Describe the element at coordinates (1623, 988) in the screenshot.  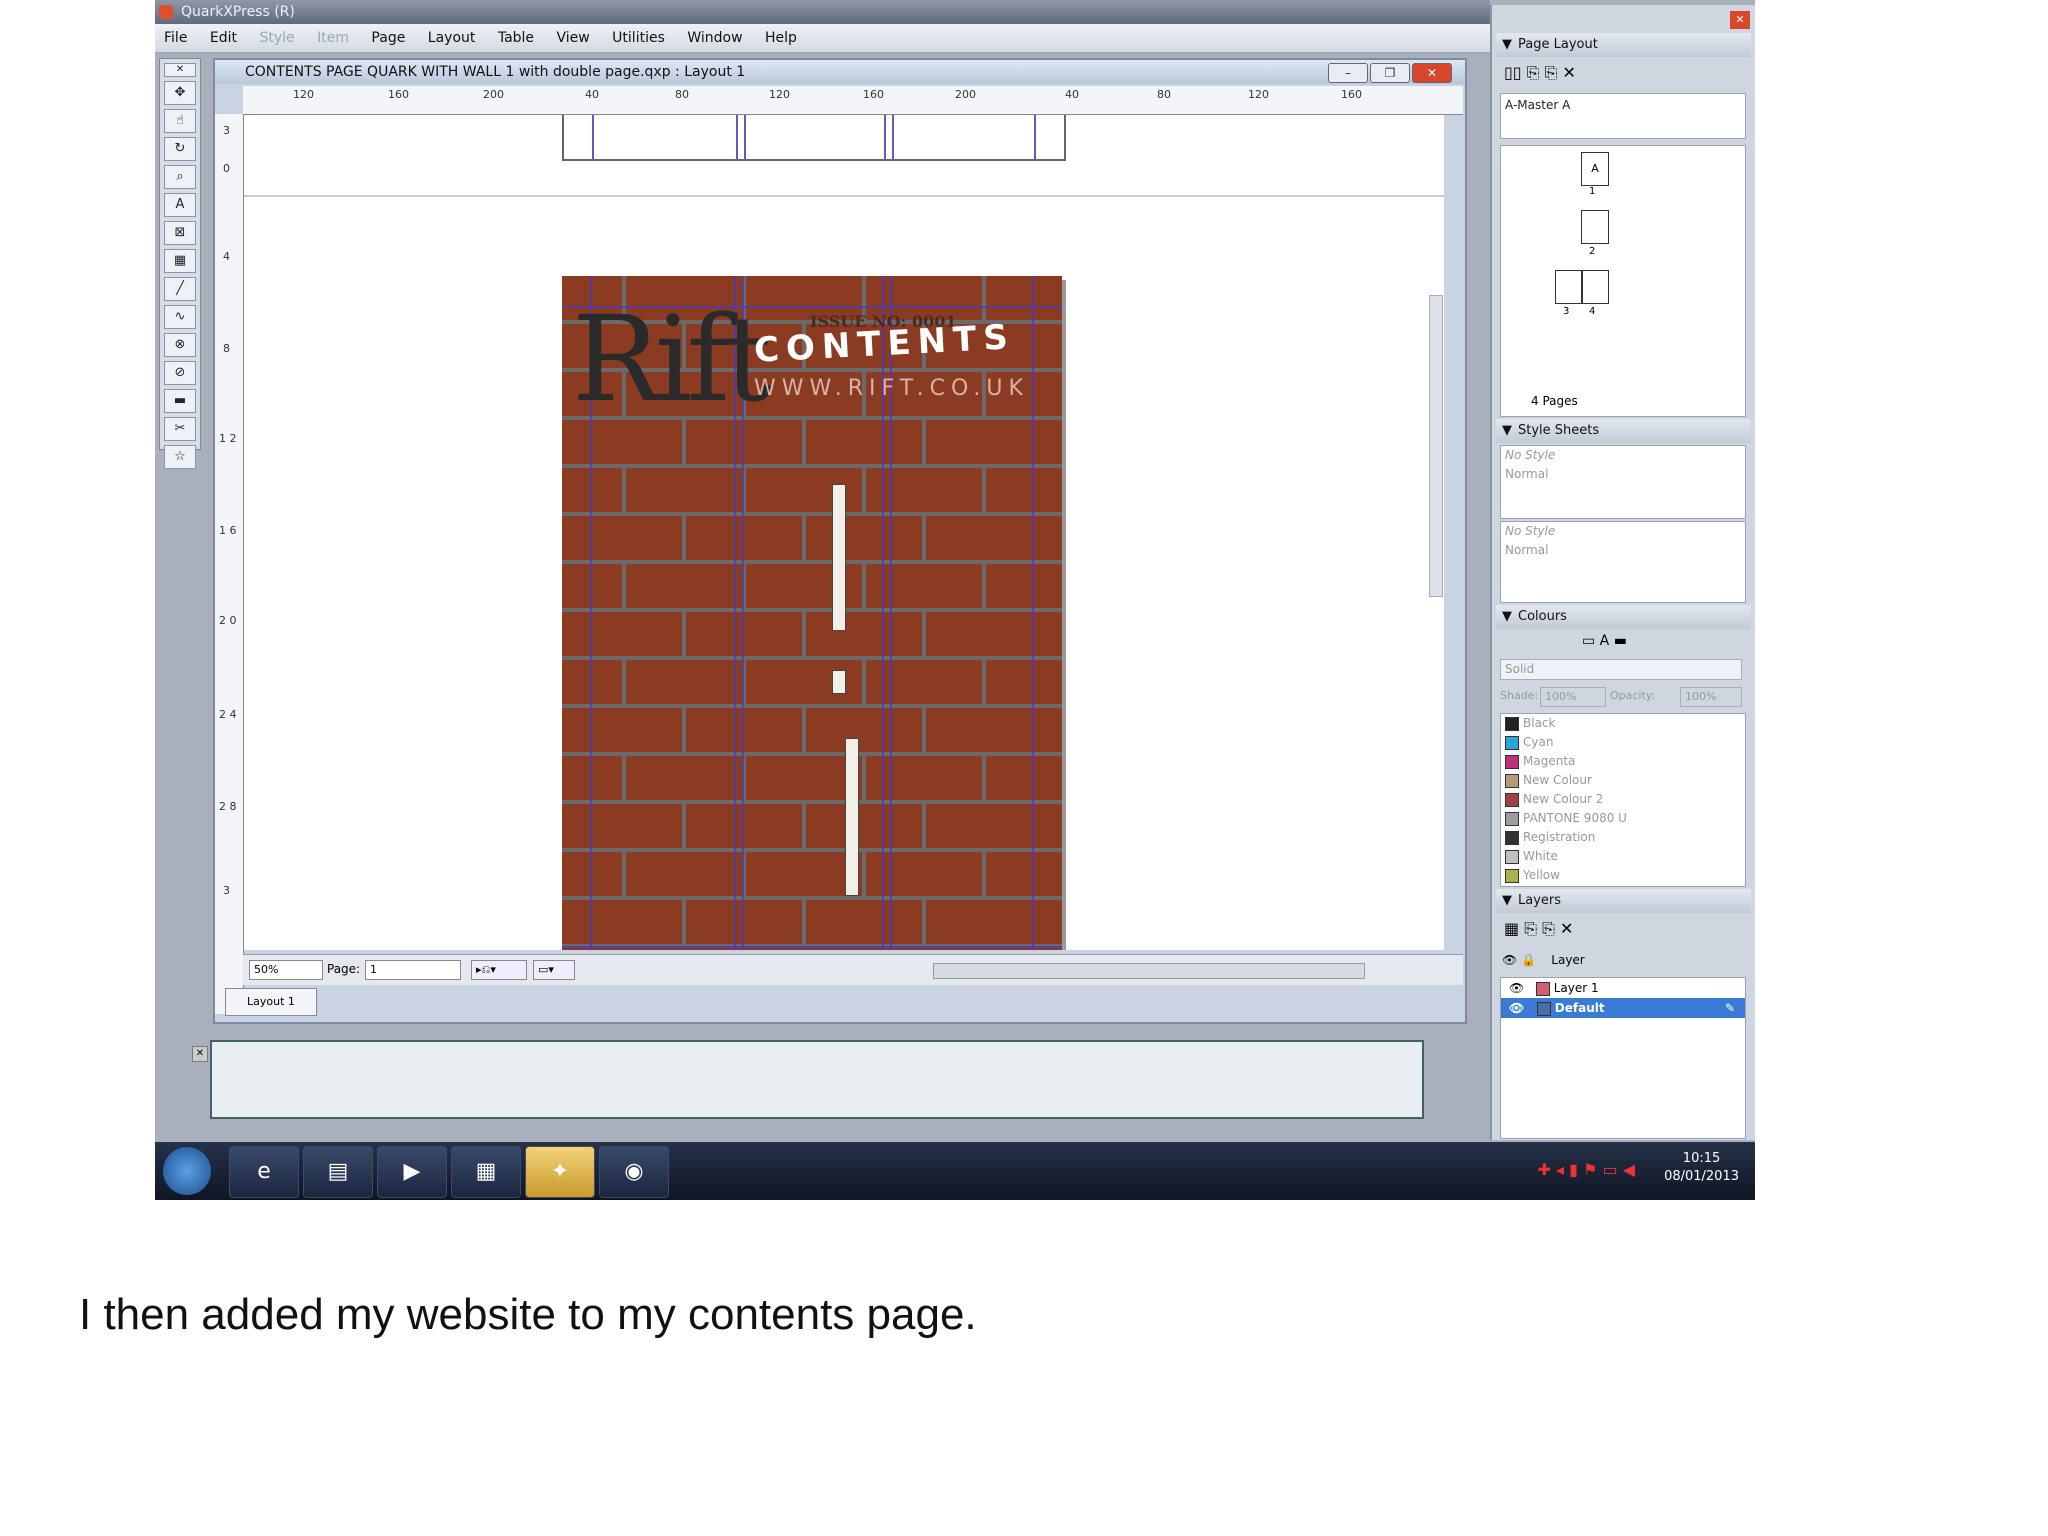
I see `layer-row: 👁 Layer 1` at that location.